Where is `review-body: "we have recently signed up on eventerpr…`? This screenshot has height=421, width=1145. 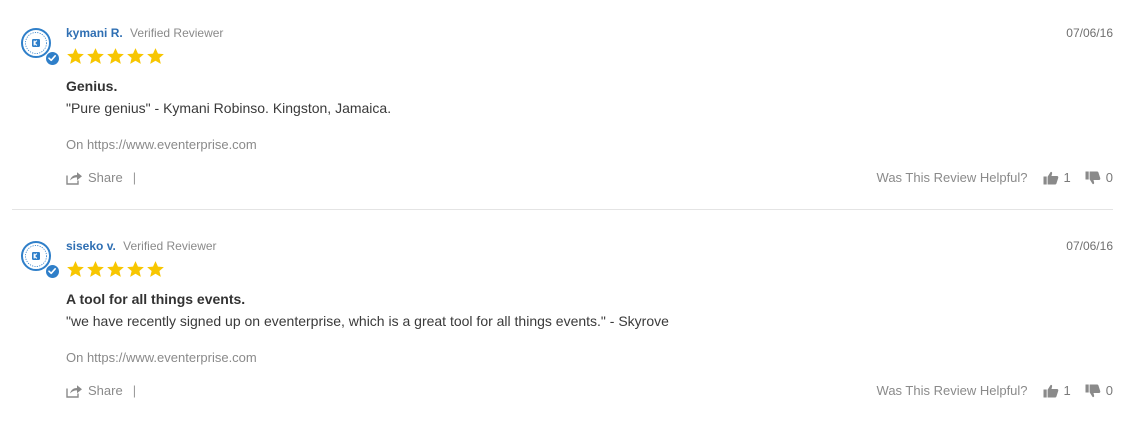 review-body: "we have recently signed up on eventerpr… is located at coordinates (367, 321).